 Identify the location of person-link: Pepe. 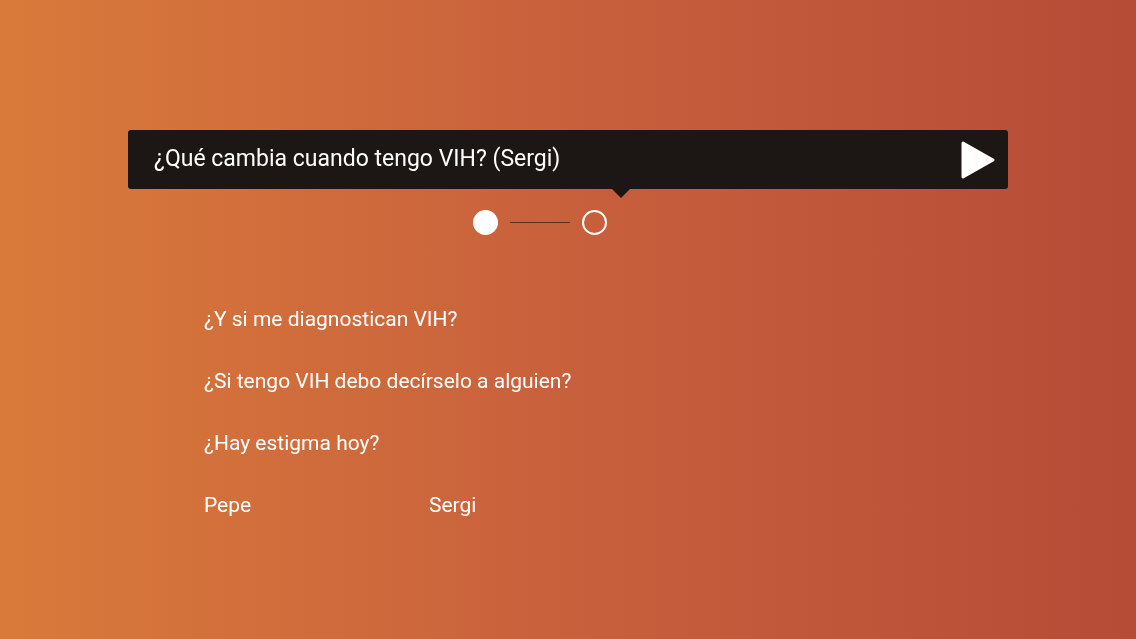
(316, 505).